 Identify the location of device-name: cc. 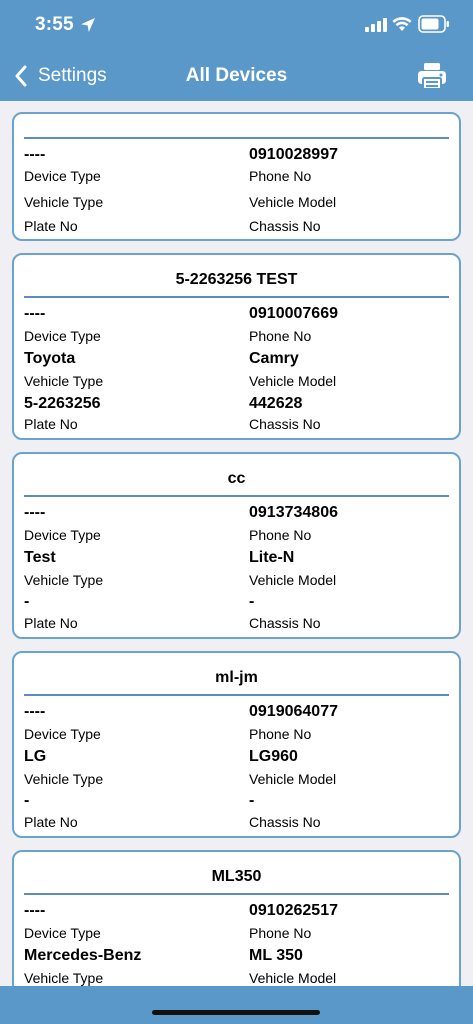
(236, 478).